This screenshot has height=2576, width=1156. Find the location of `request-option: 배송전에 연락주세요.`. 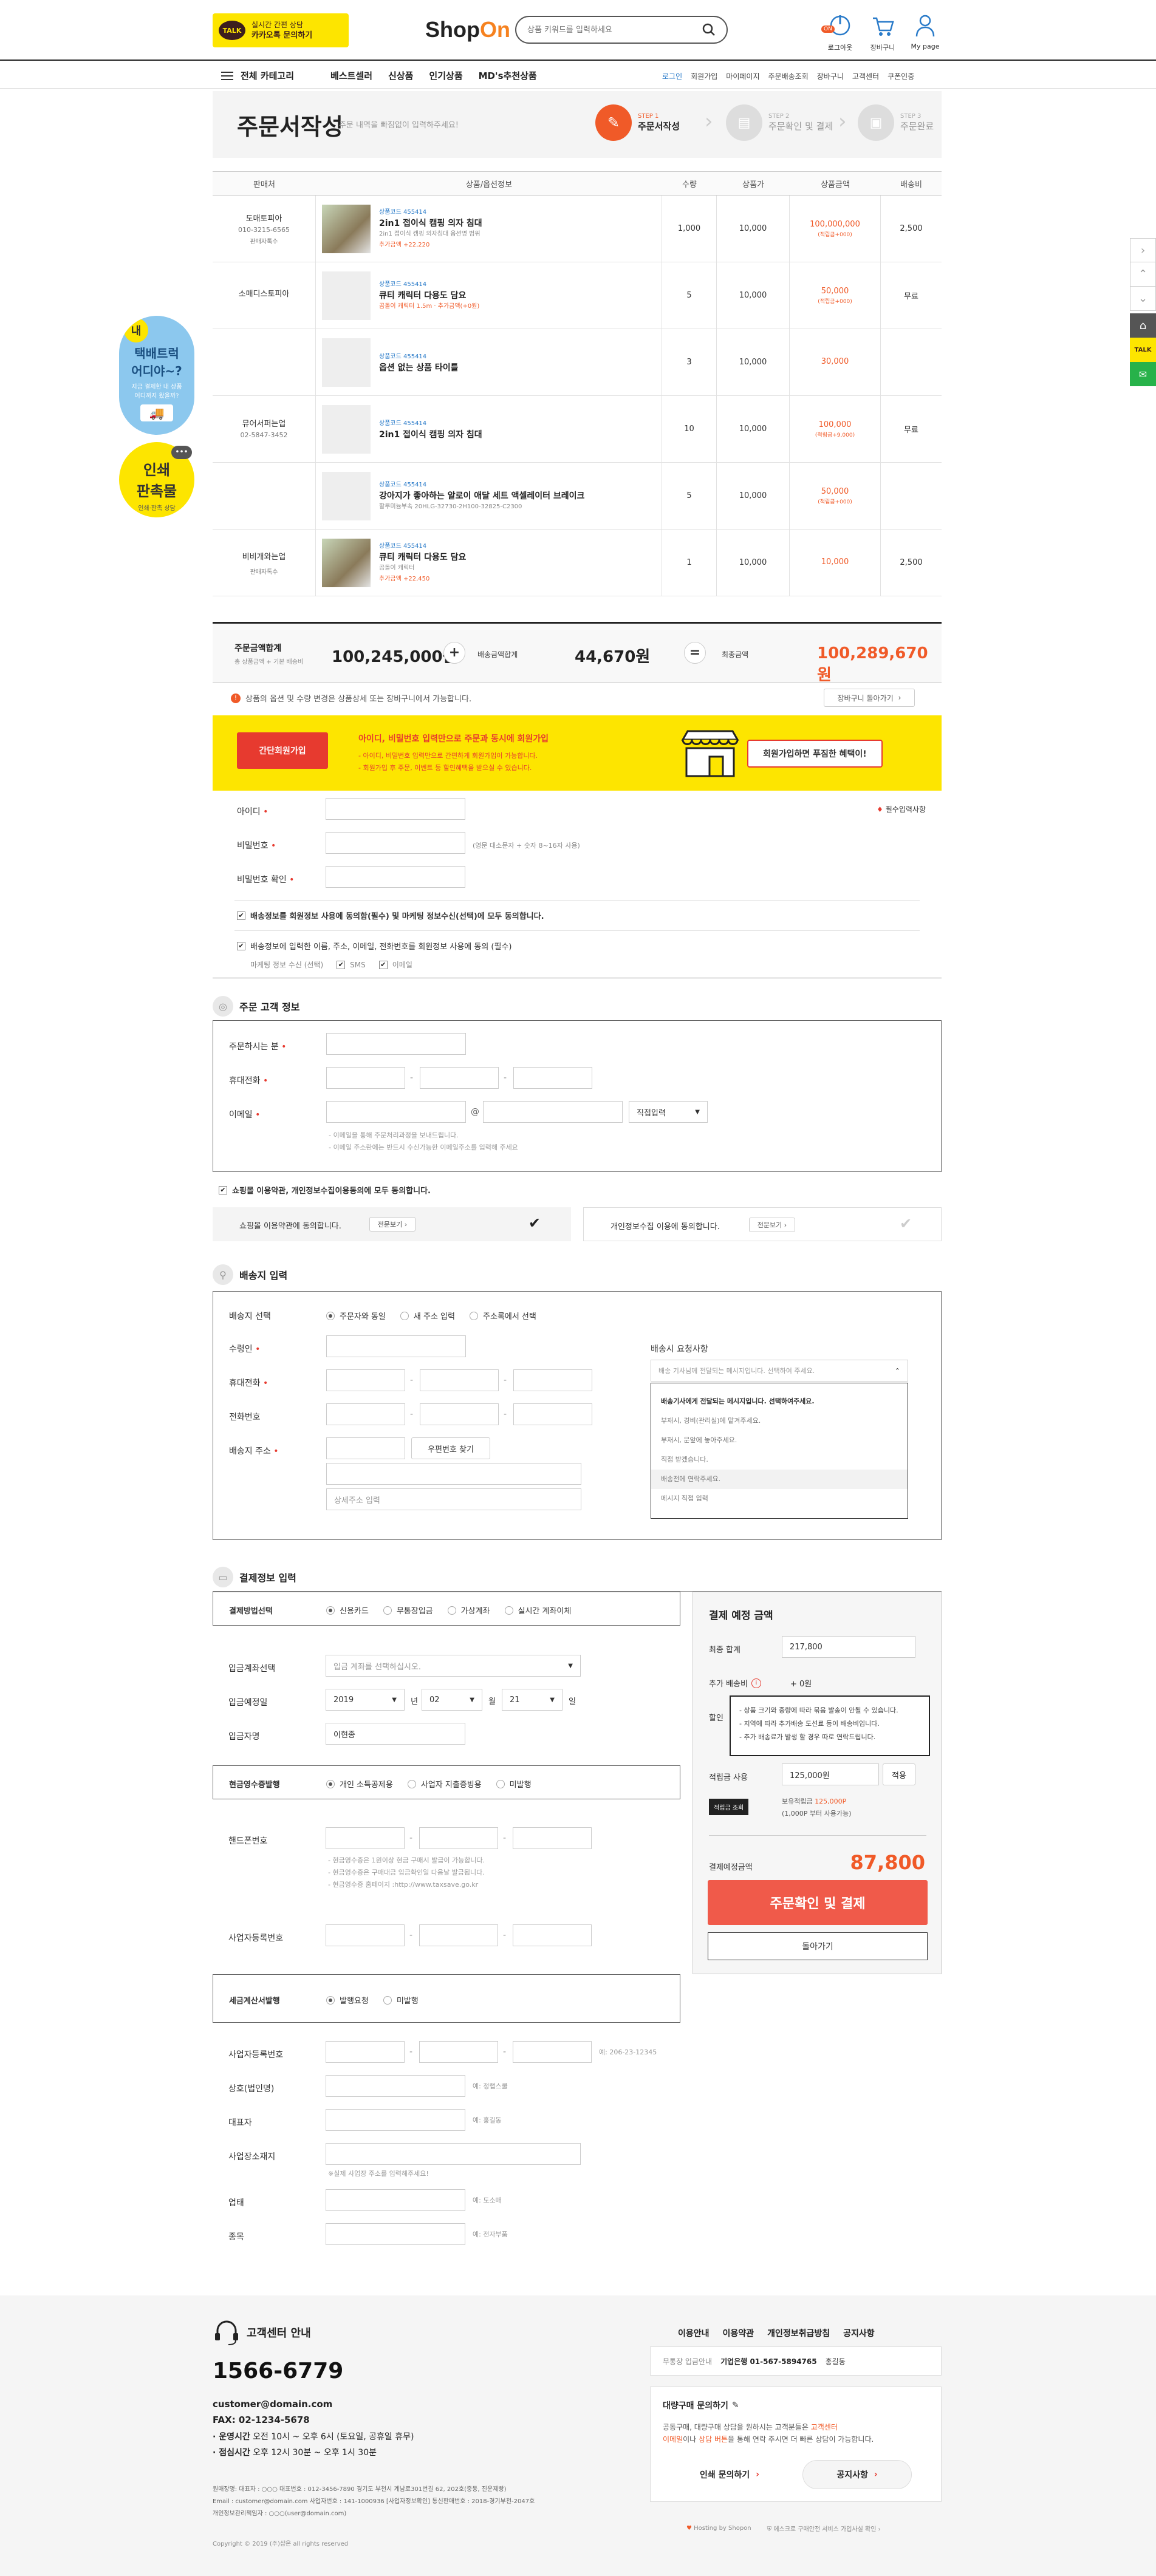

request-option: 배송전에 연락주세요. is located at coordinates (779, 1480).